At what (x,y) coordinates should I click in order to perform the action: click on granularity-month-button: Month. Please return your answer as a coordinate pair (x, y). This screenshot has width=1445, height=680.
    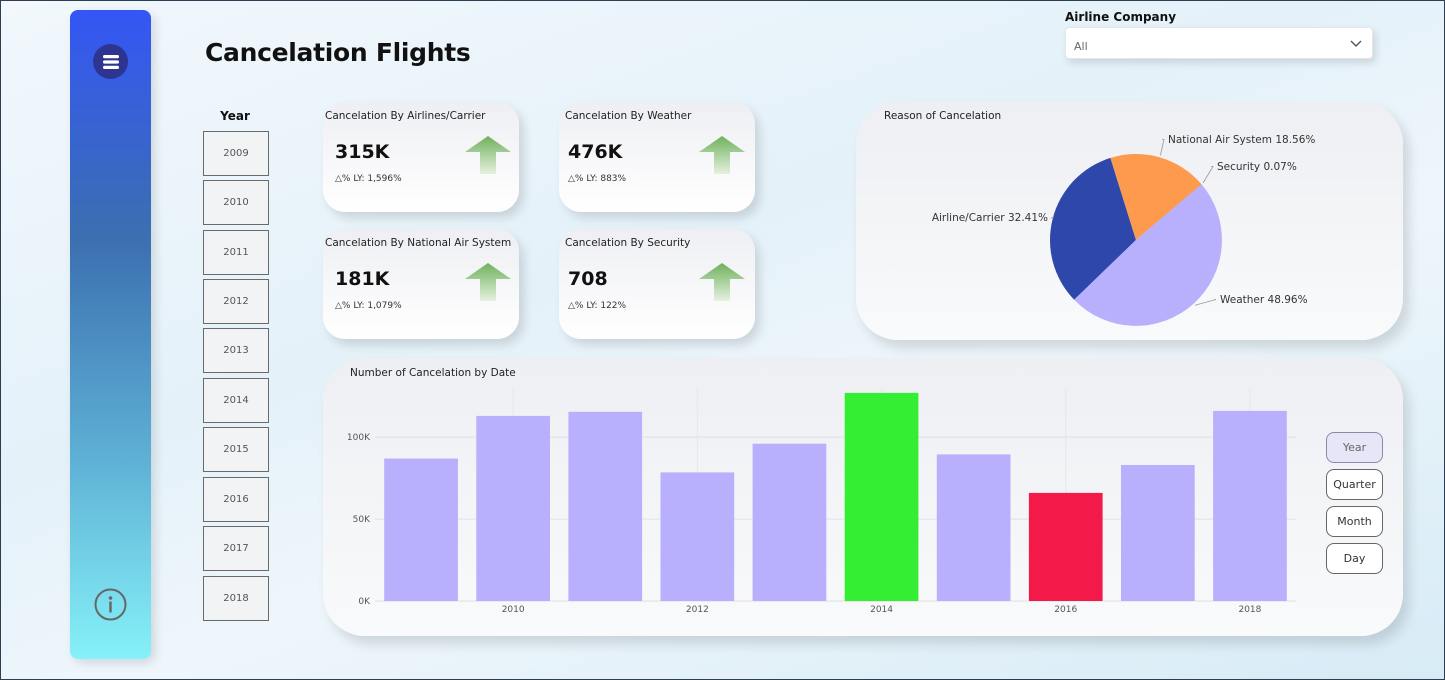
    Looking at the image, I should click on (1354, 521).